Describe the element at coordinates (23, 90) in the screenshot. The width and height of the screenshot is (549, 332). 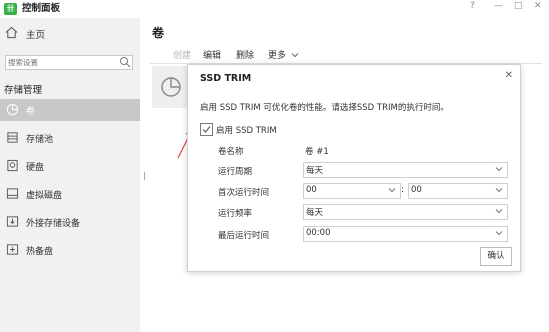
I see `storage-management-heading: 存储管理` at that location.